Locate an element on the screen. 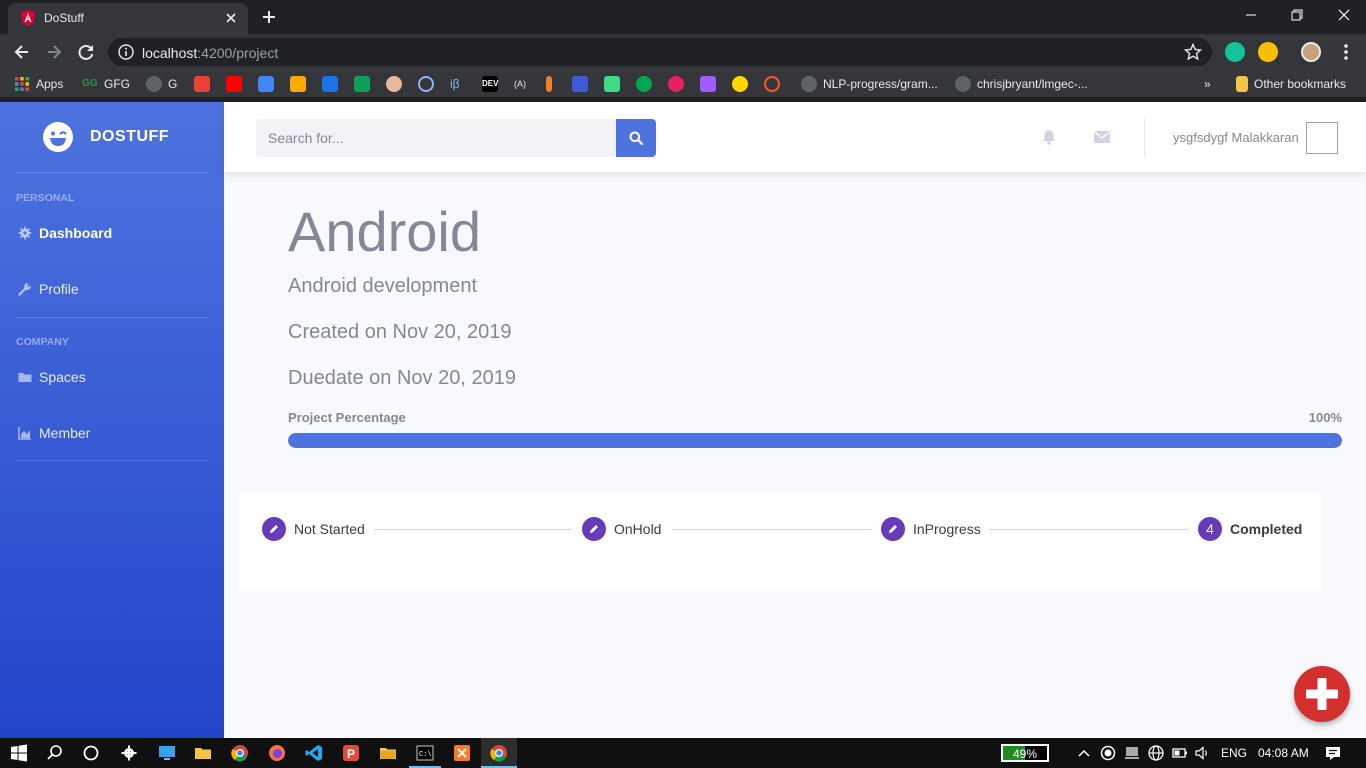  calendar-icon is located at coordinates (266, 84).